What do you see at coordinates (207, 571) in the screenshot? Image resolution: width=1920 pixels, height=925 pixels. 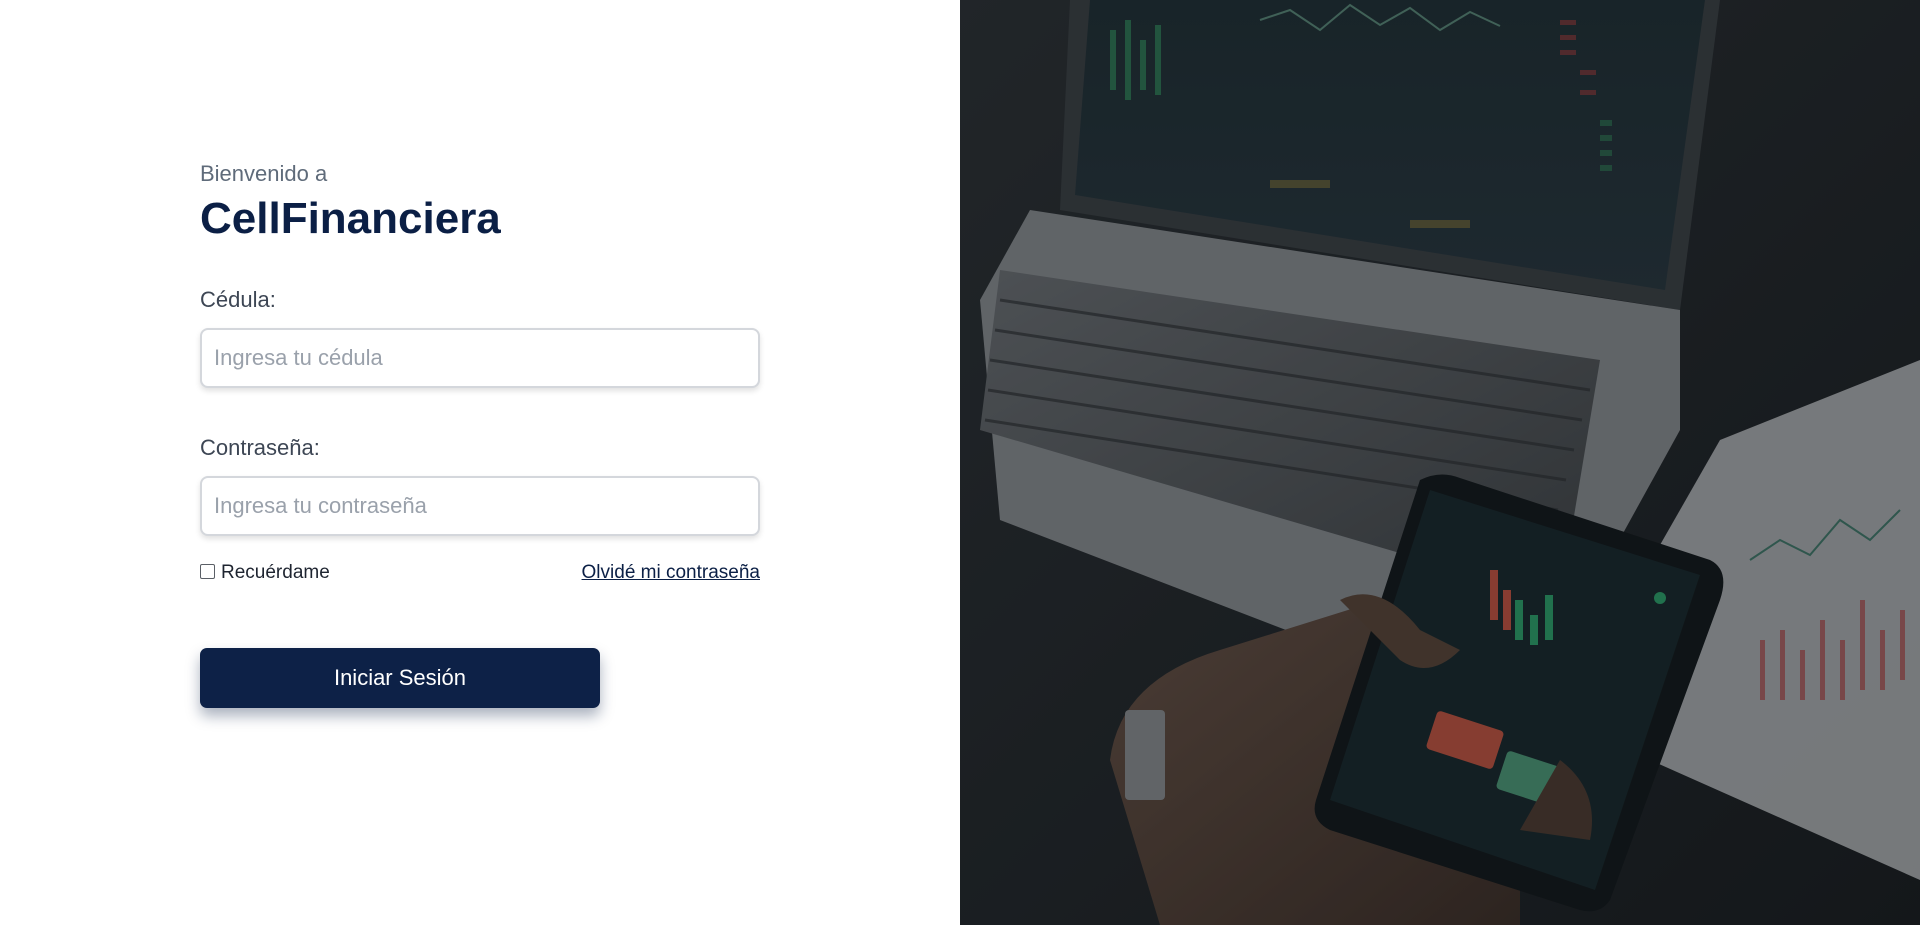 I see `remember-checkbox` at bounding box center [207, 571].